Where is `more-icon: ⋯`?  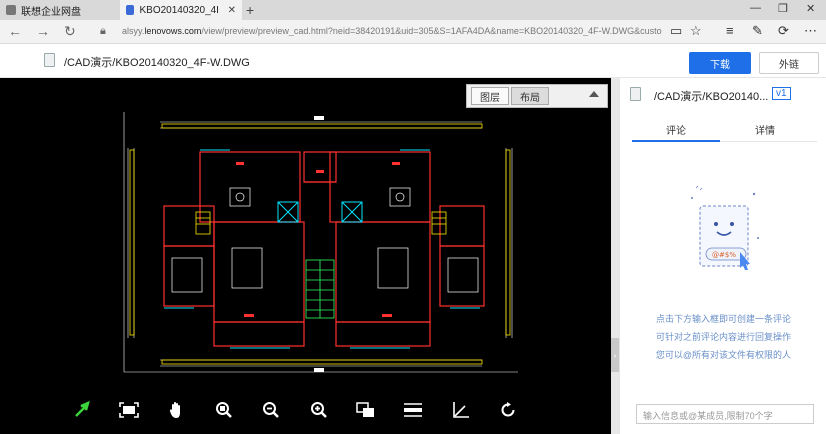 more-icon: ⋯ is located at coordinates (810, 31).